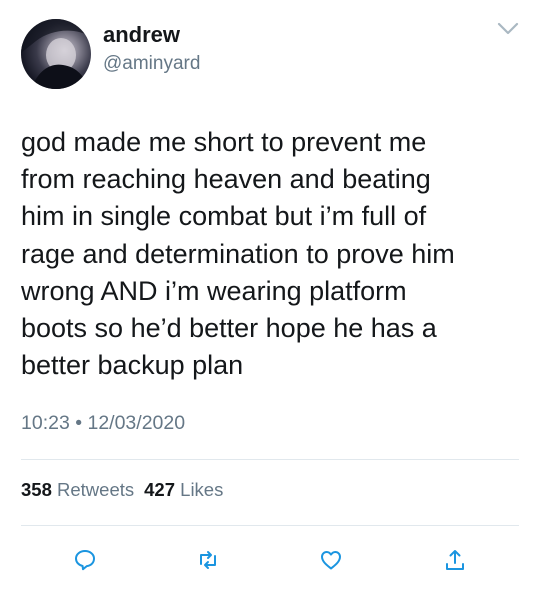 Image resolution: width=540 pixels, height=595 pixels. Describe the element at coordinates (36, 489) in the screenshot. I see `retweets-count: 358` at that location.